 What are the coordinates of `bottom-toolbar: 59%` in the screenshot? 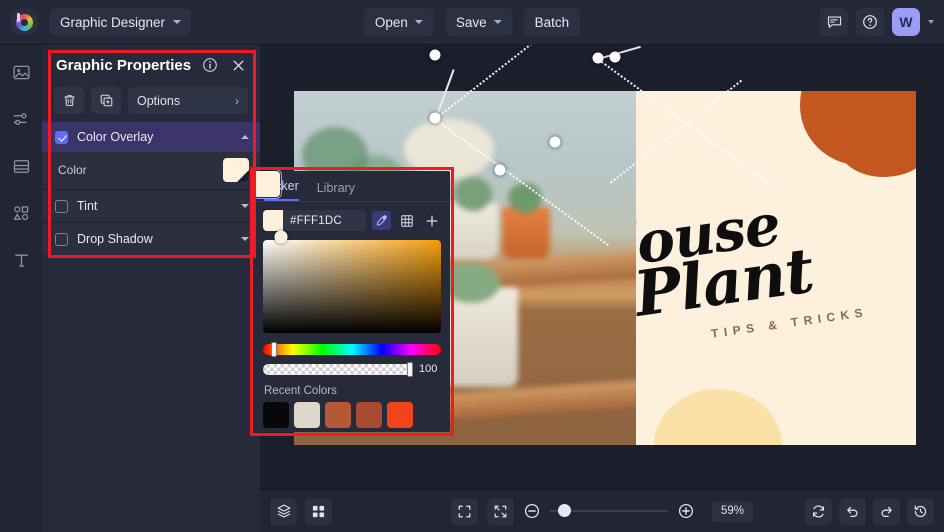 It's located at (602, 510).